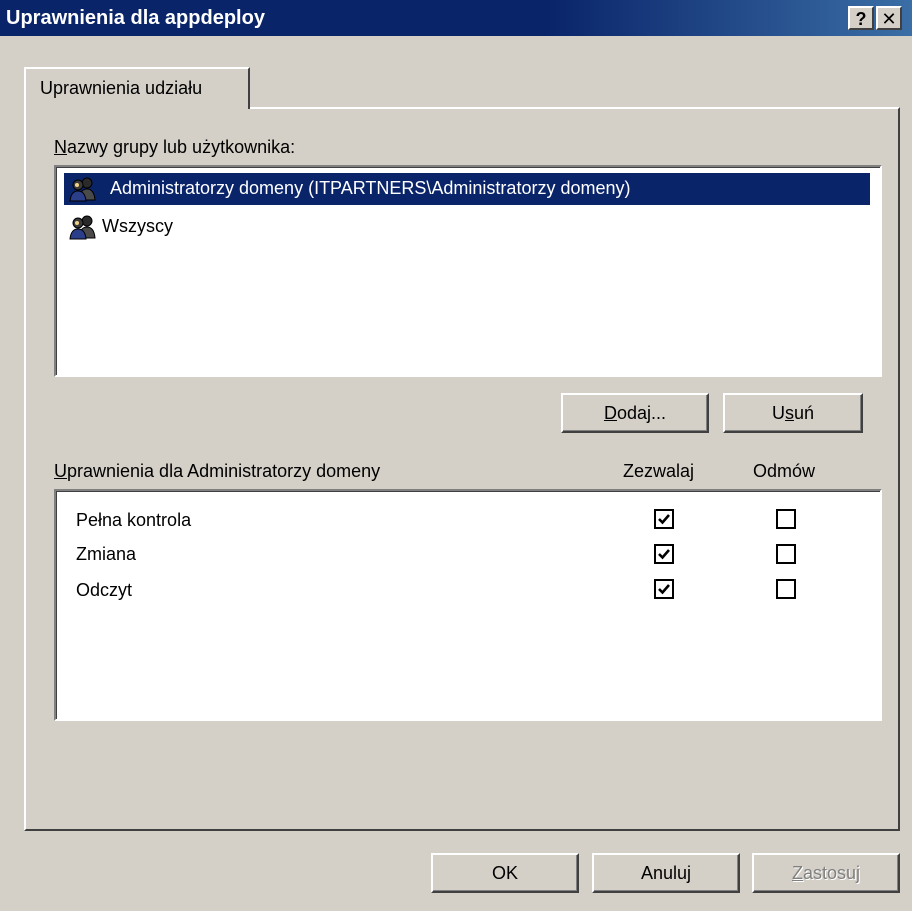 The width and height of the screenshot is (912, 911). What do you see at coordinates (793, 413) in the screenshot?
I see `remove-button: Usuń` at bounding box center [793, 413].